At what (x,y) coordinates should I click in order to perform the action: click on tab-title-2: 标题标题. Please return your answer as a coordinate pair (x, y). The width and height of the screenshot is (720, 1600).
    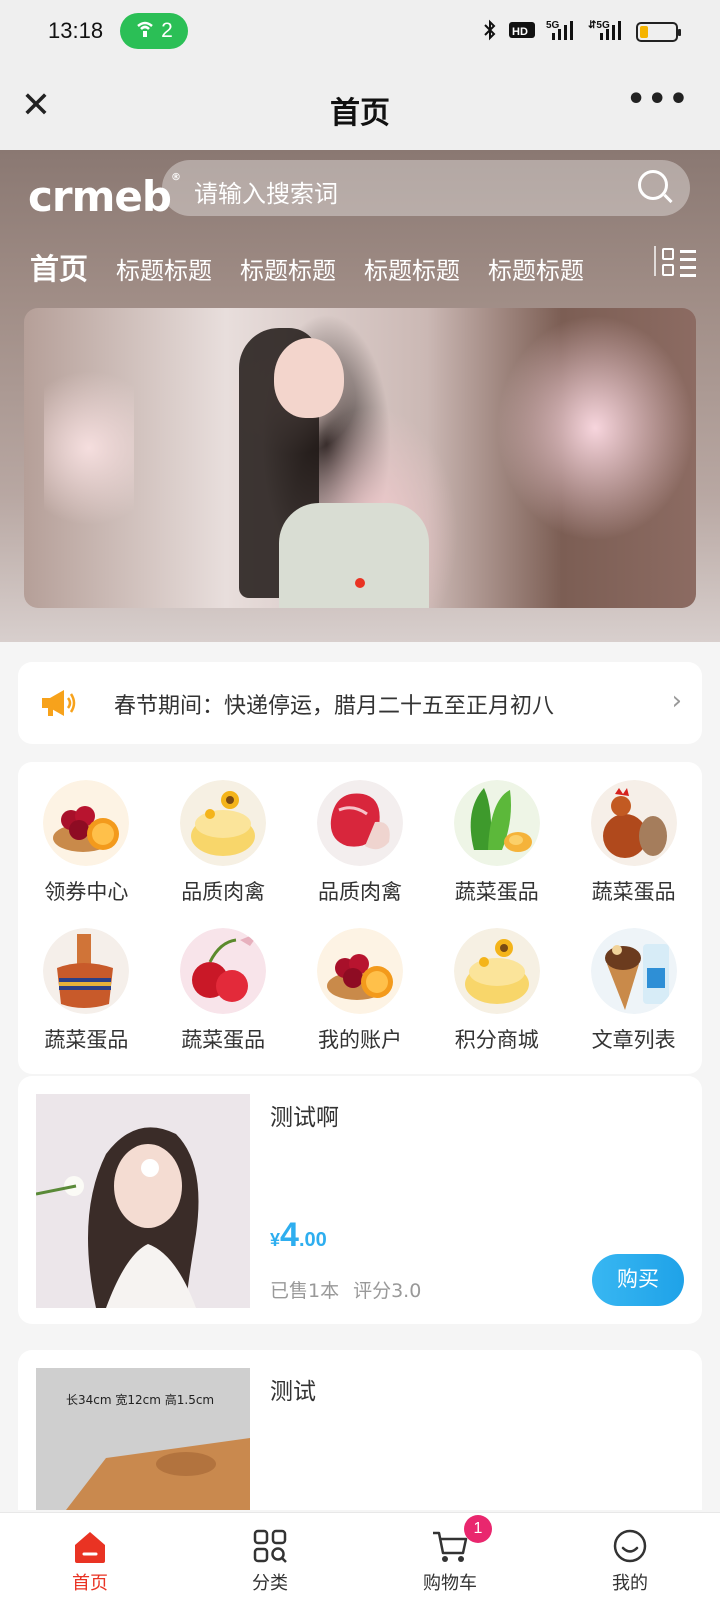
    Looking at the image, I should click on (288, 268).